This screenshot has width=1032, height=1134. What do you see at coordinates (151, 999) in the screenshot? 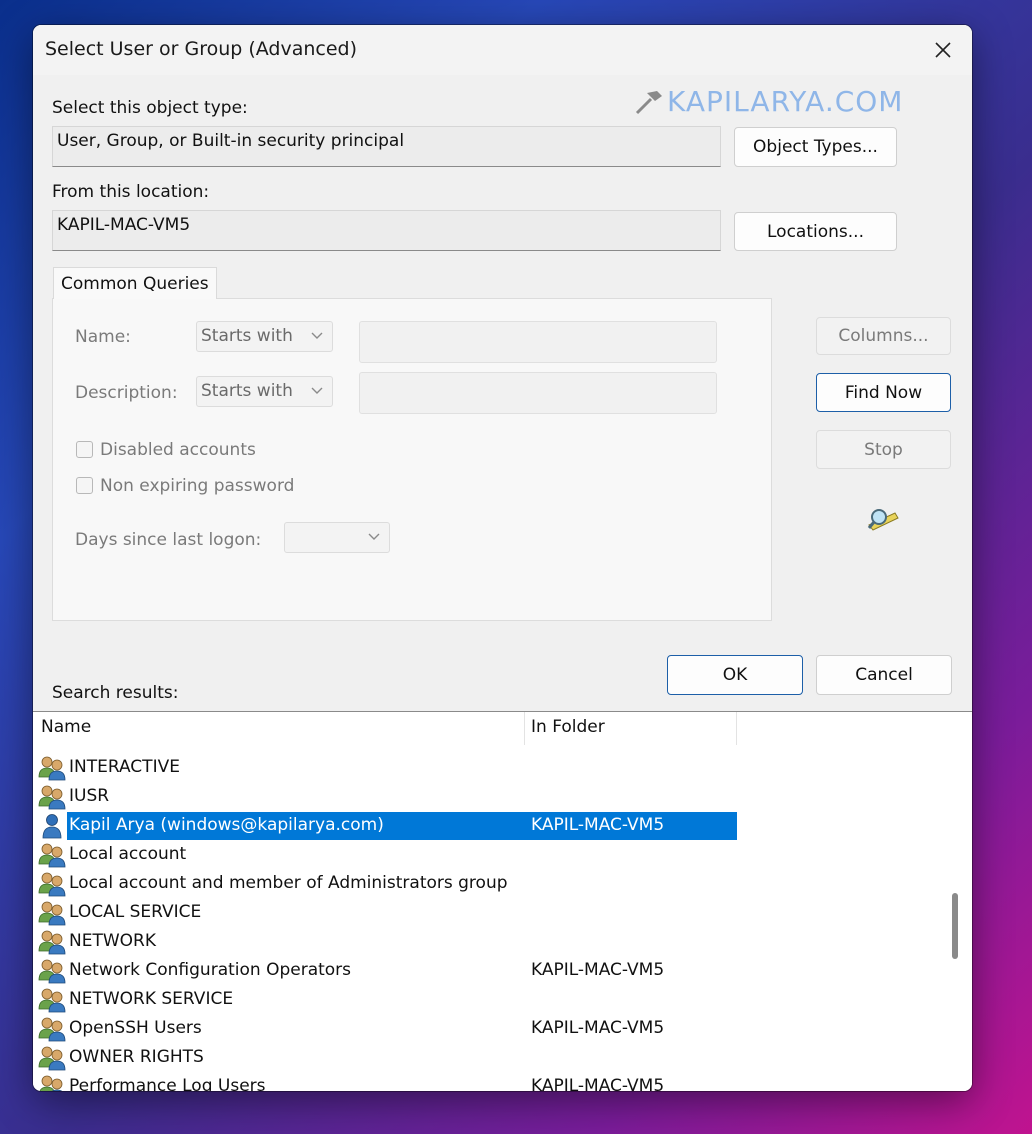
I see `result-name: NETWORK SERVICE` at bounding box center [151, 999].